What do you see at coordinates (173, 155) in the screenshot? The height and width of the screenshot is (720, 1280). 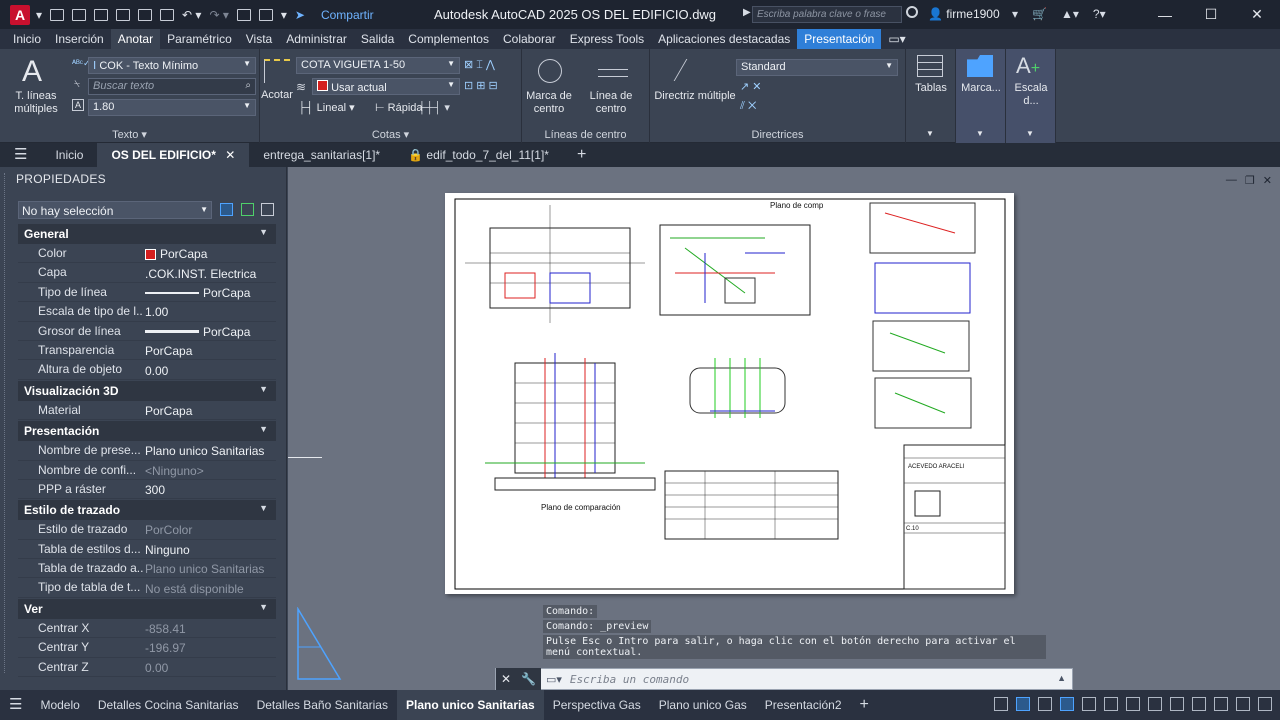 I see `doc-tab-active: OS DEL EDIFICIO* ✕` at bounding box center [173, 155].